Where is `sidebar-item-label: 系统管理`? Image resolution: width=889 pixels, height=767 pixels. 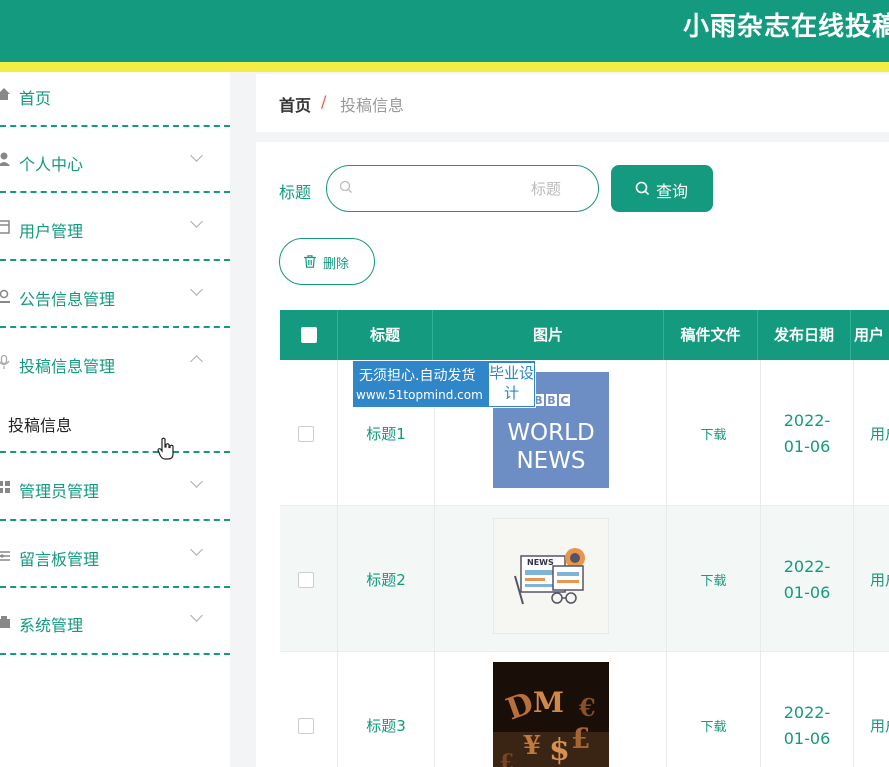
sidebar-item-label: 系统管理 is located at coordinates (51, 625).